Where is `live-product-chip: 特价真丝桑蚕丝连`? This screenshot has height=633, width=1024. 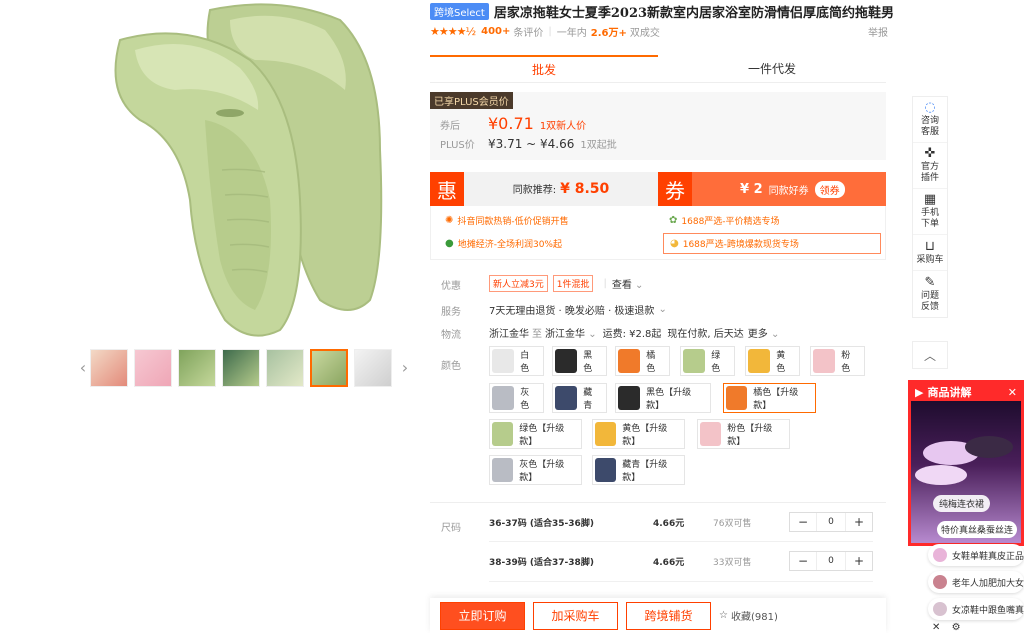 live-product-chip: 特价真丝桑蚕丝连 is located at coordinates (977, 529).